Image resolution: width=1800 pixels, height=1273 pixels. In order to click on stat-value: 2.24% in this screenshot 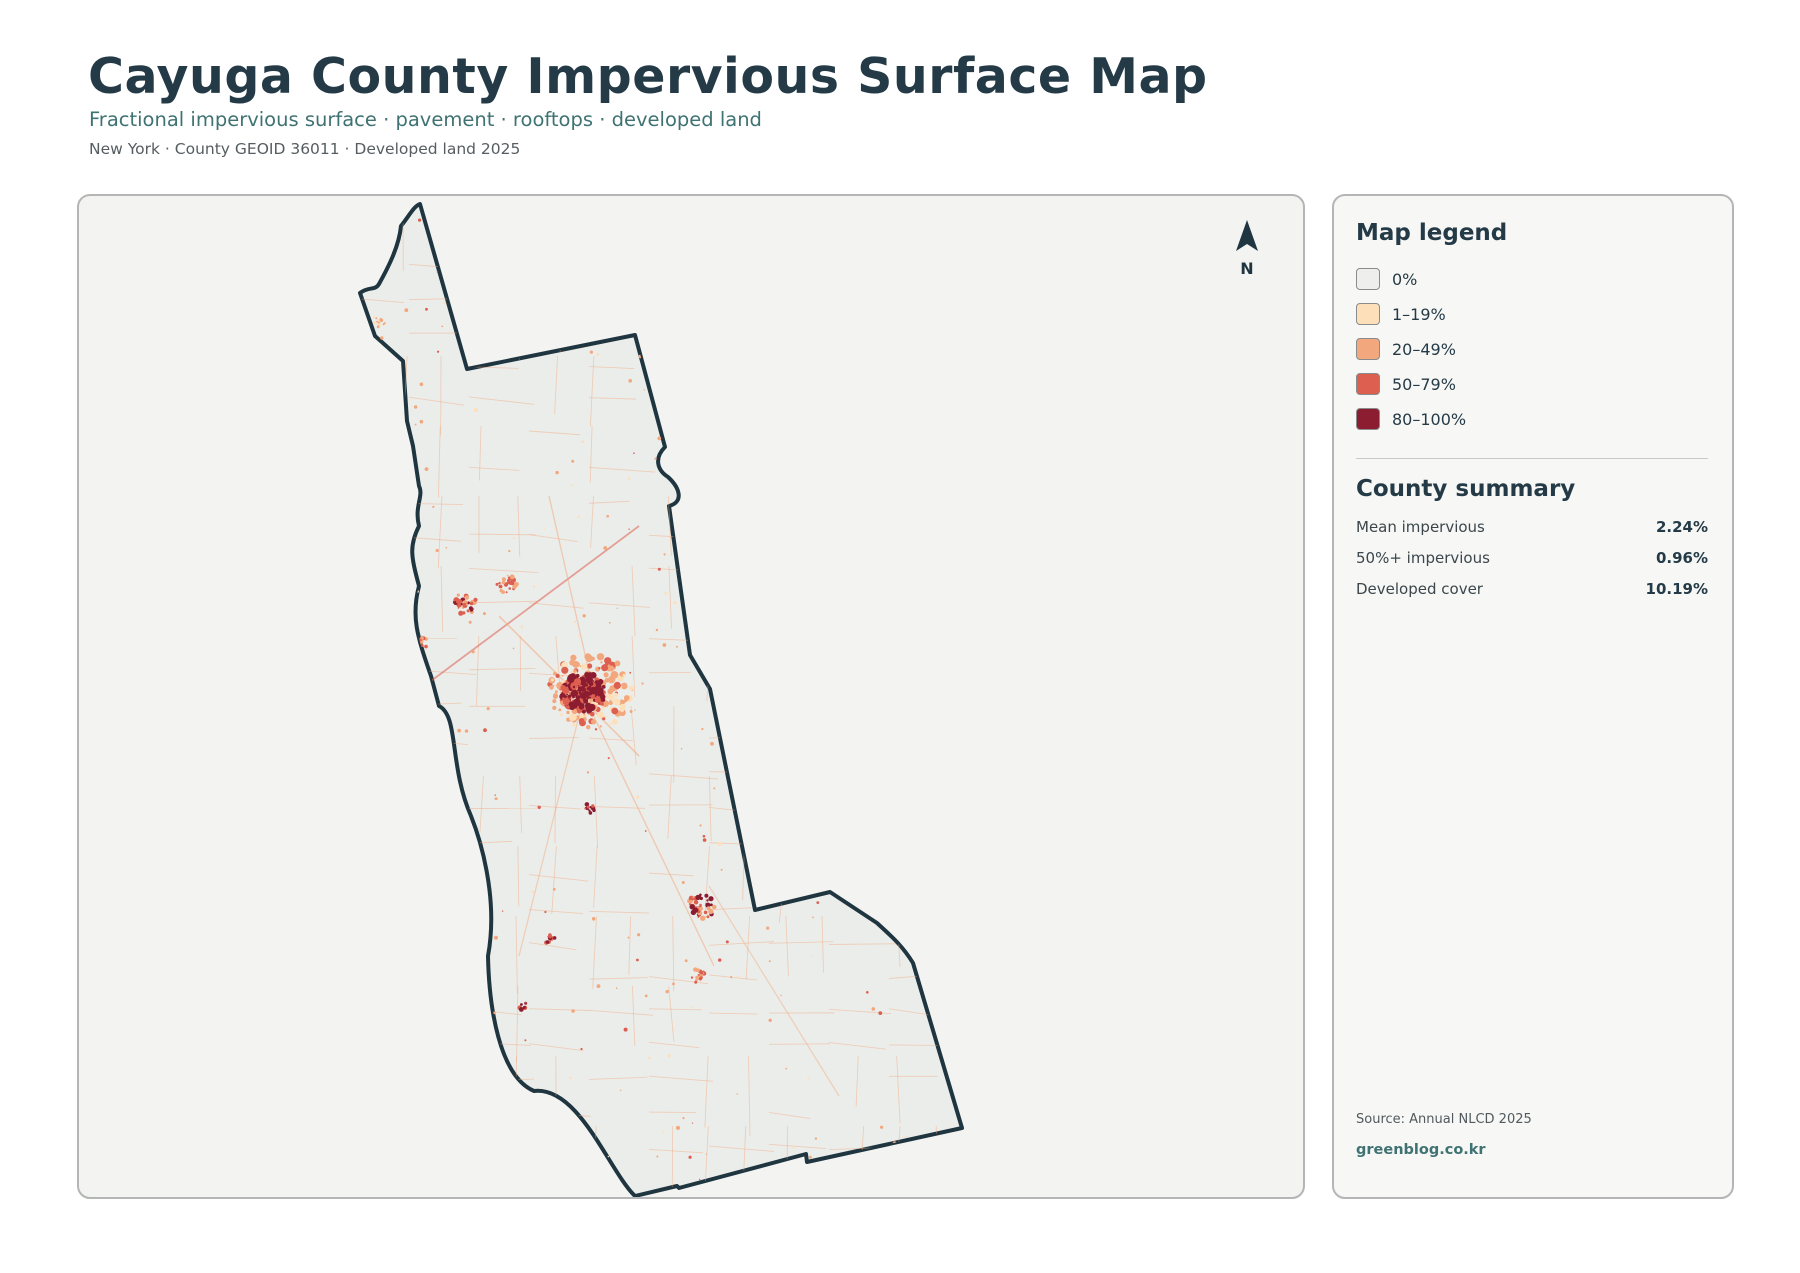, I will do `click(1681, 527)`.